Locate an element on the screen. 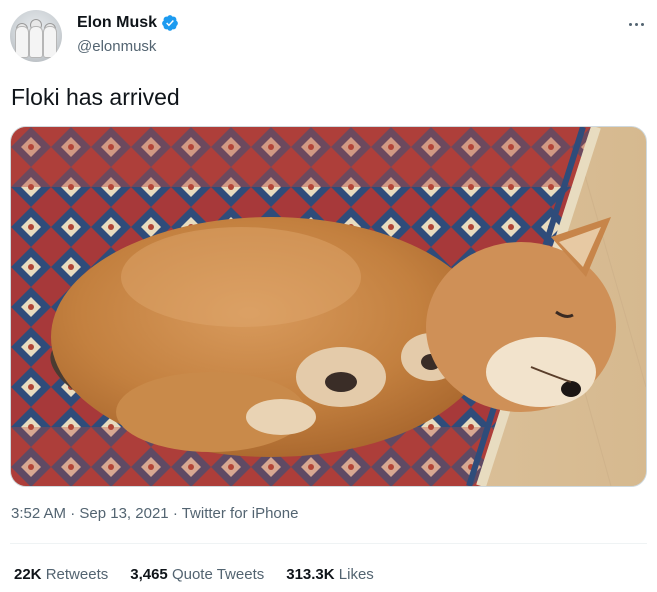  quote-tweets-stat: 3,465 Quote Tweets is located at coordinates (197, 574).